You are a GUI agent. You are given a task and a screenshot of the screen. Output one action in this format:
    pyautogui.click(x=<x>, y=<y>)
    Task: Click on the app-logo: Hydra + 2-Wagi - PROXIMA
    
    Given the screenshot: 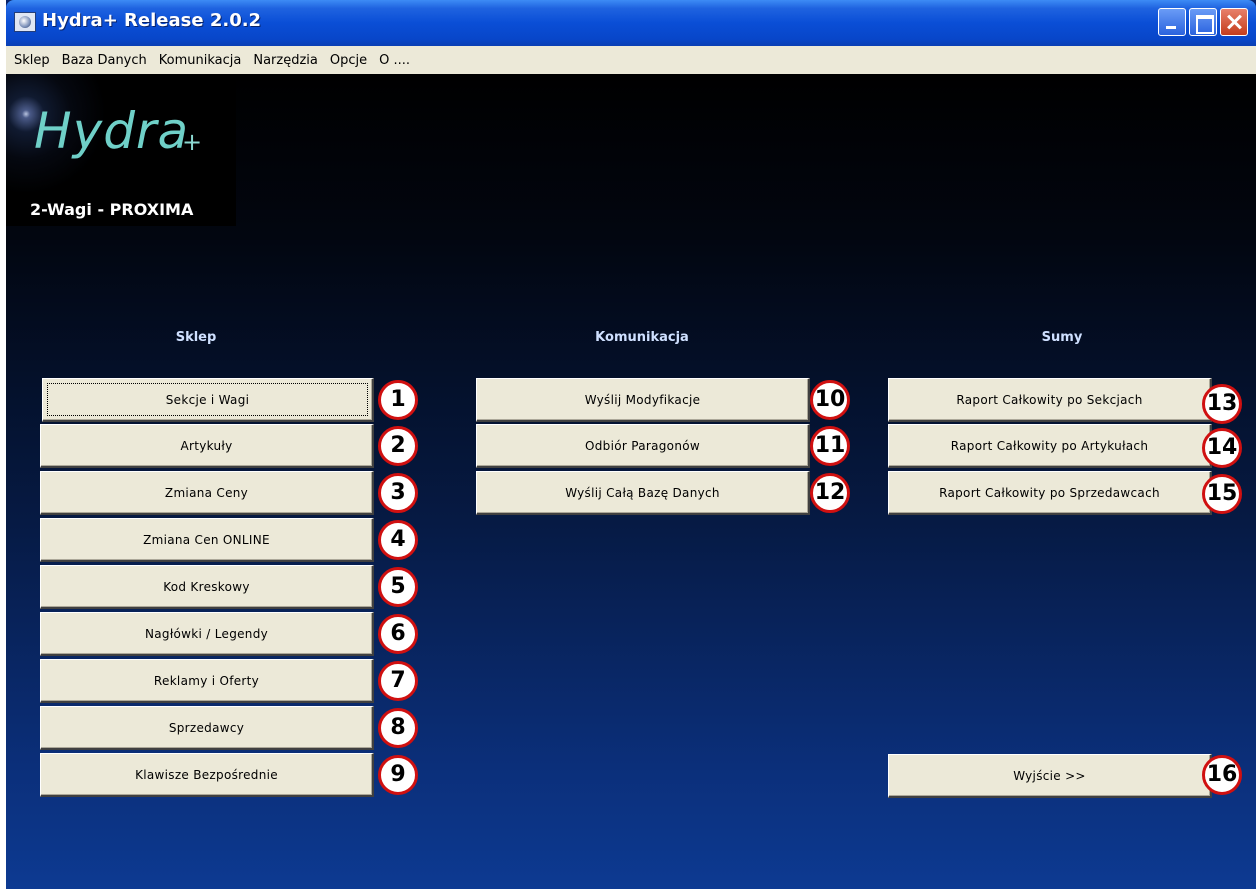 What is the action you would take?
    pyautogui.click(x=121, y=150)
    